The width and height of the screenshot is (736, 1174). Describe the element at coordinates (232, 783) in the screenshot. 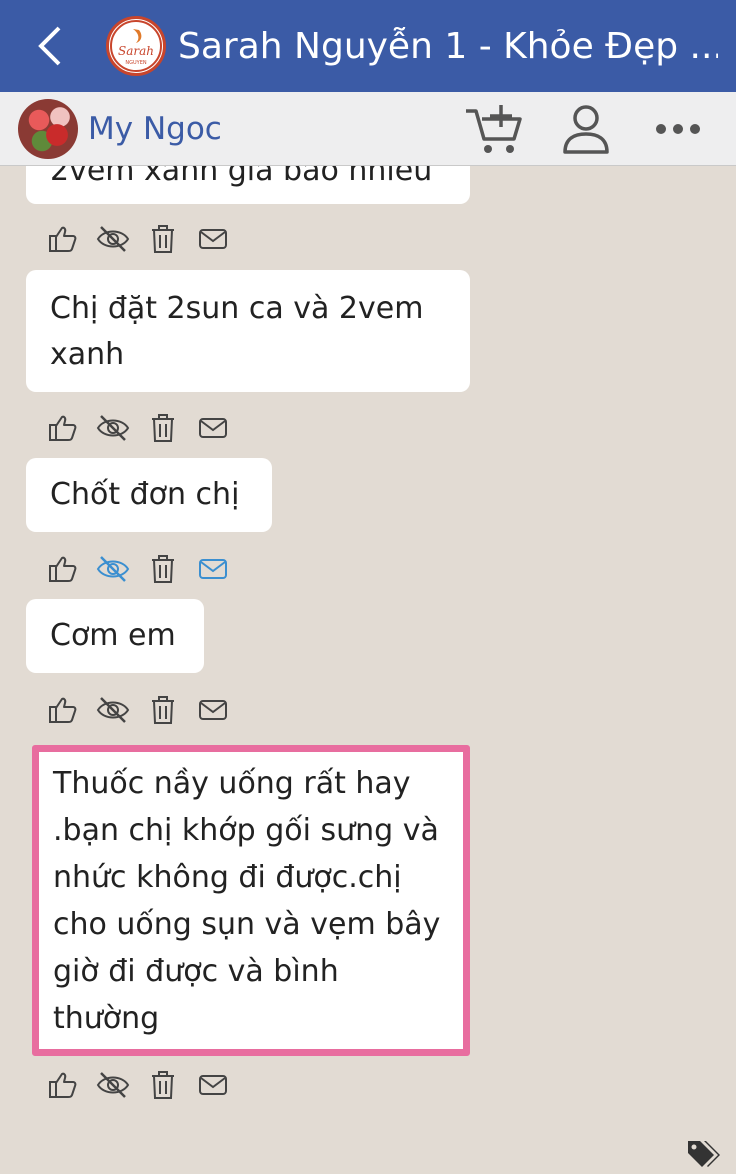

I see `message-line: Thuốc nầy uống rất hay` at that location.